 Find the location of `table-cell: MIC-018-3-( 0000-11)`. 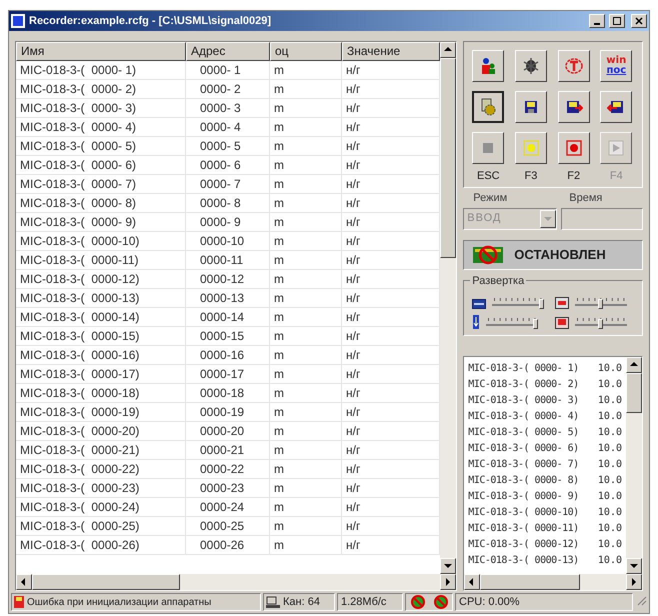

table-cell: MIC-018-3-( 0000-11) is located at coordinates (101, 260).